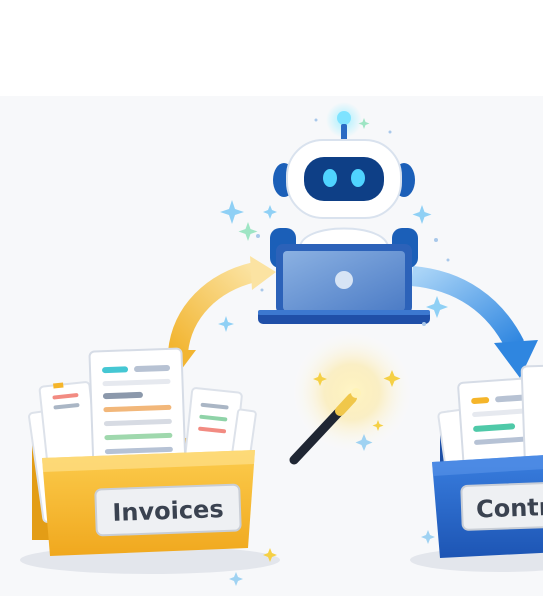  Describe the element at coordinates (509, 508) in the screenshot. I see `contracts-label: Contr` at that location.